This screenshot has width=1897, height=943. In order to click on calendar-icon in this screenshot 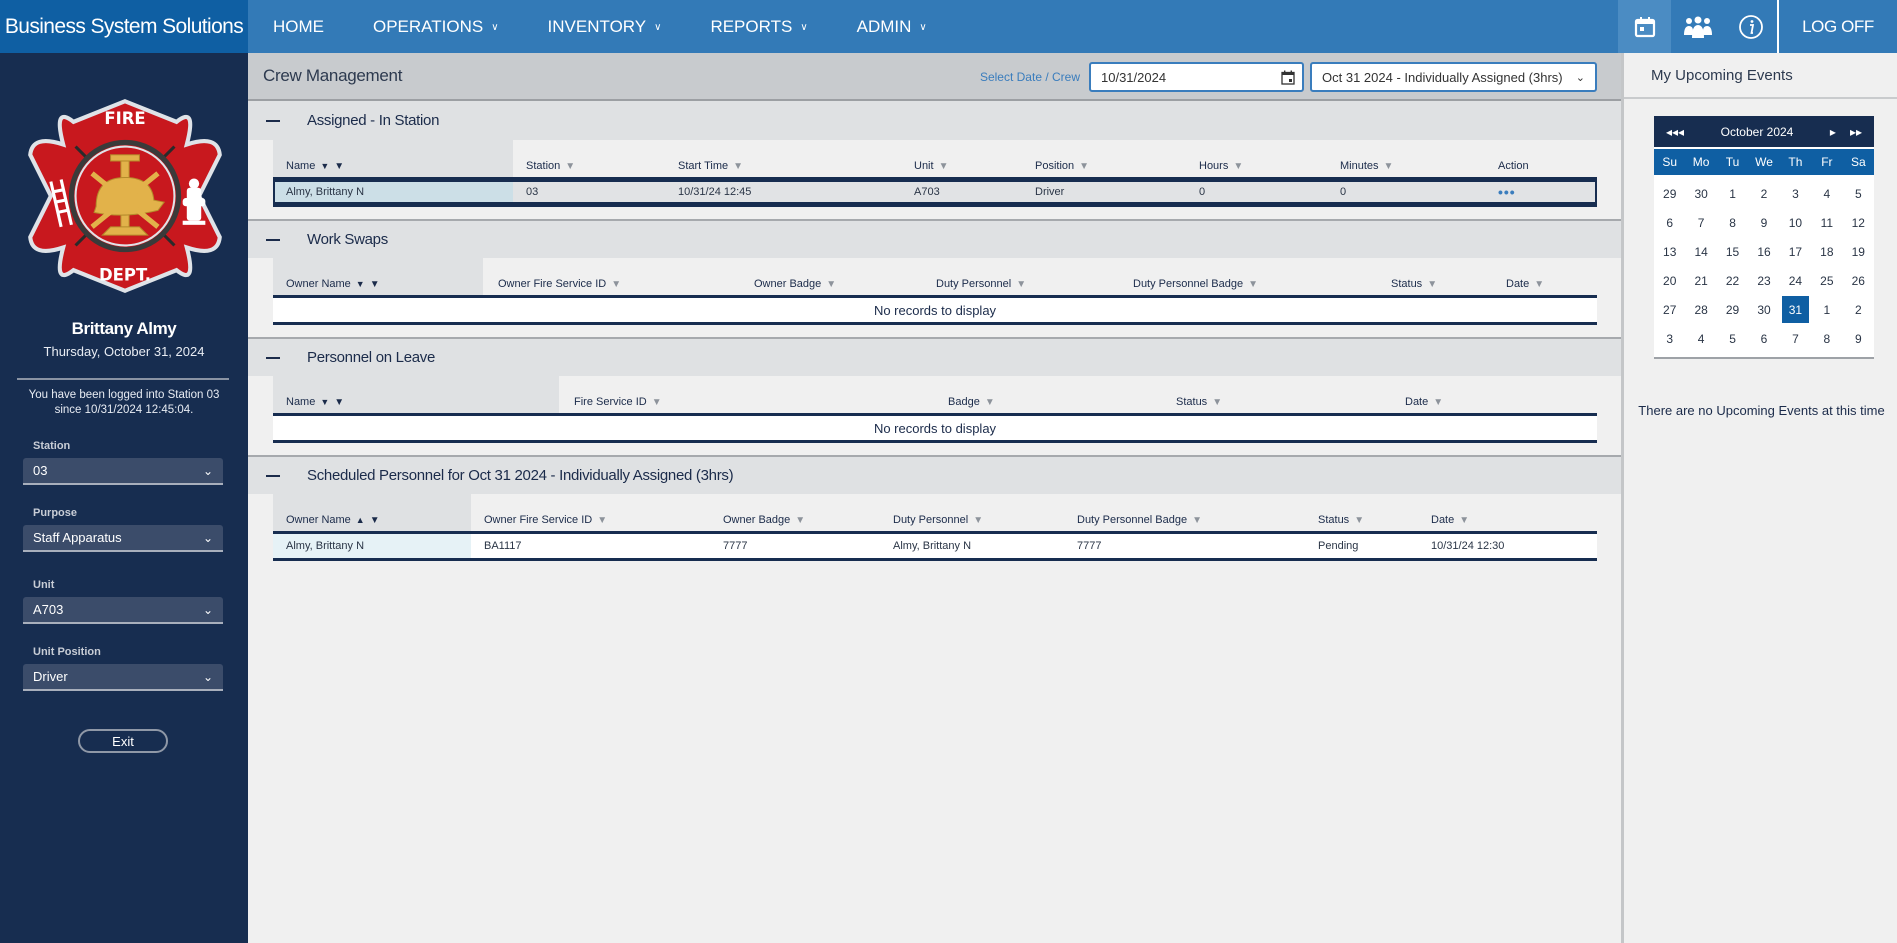, I will do `click(1288, 77)`.